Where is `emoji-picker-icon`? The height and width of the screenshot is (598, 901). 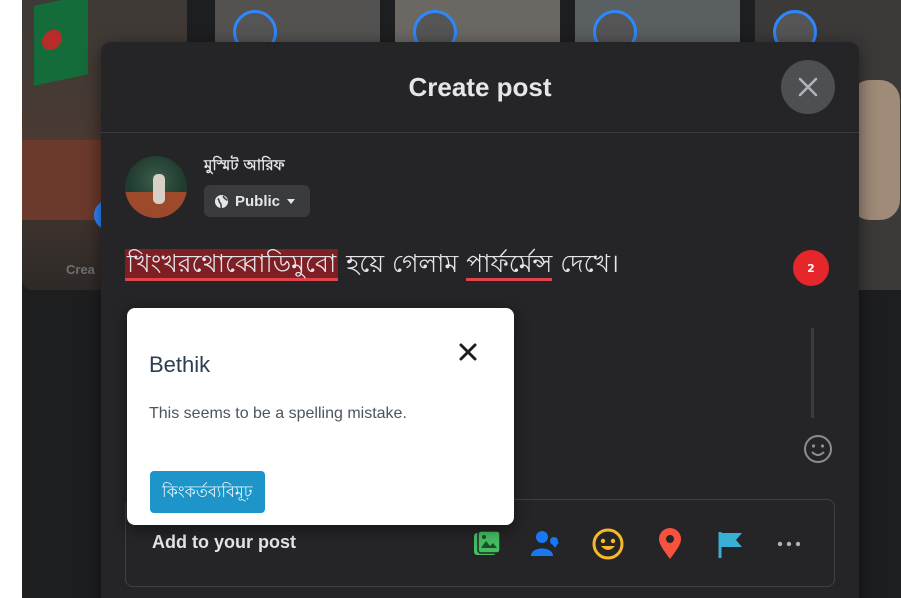 emoji-picker-icon is located at coordinates (818, 449).